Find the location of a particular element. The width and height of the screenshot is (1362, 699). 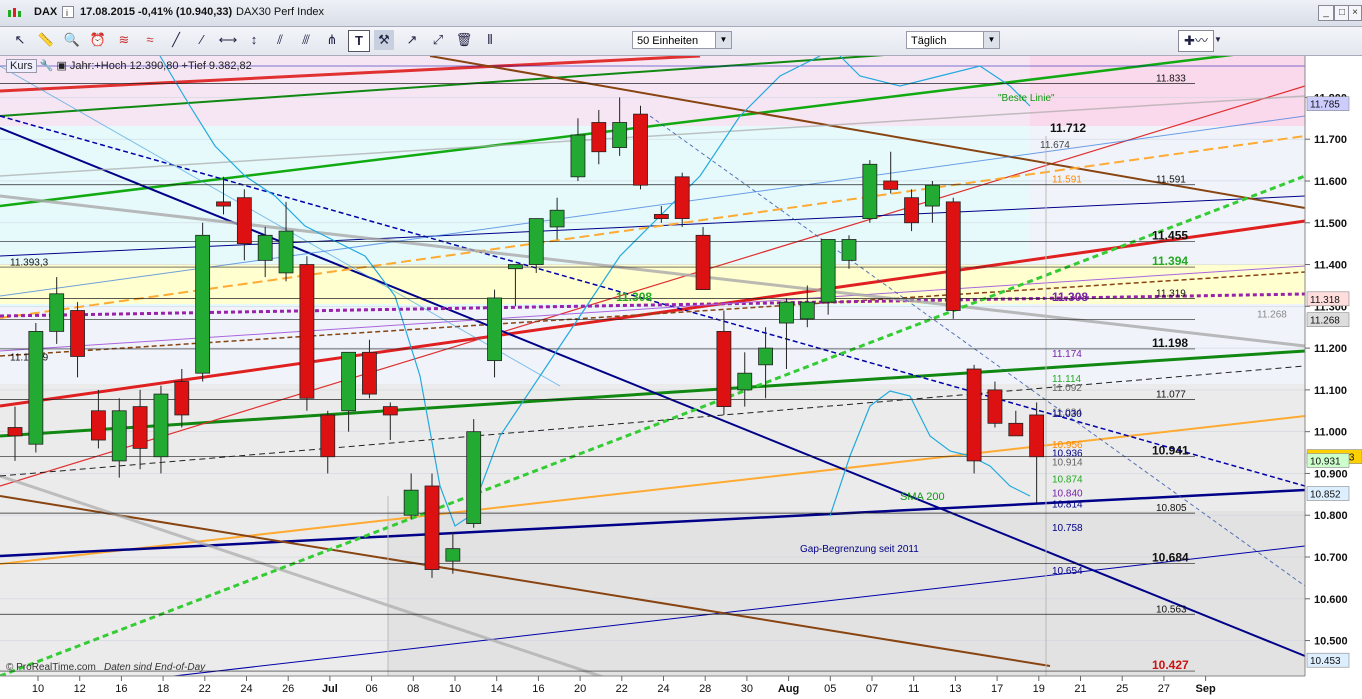

tools-icon: ⚒ is located at coordinates (384, 40).